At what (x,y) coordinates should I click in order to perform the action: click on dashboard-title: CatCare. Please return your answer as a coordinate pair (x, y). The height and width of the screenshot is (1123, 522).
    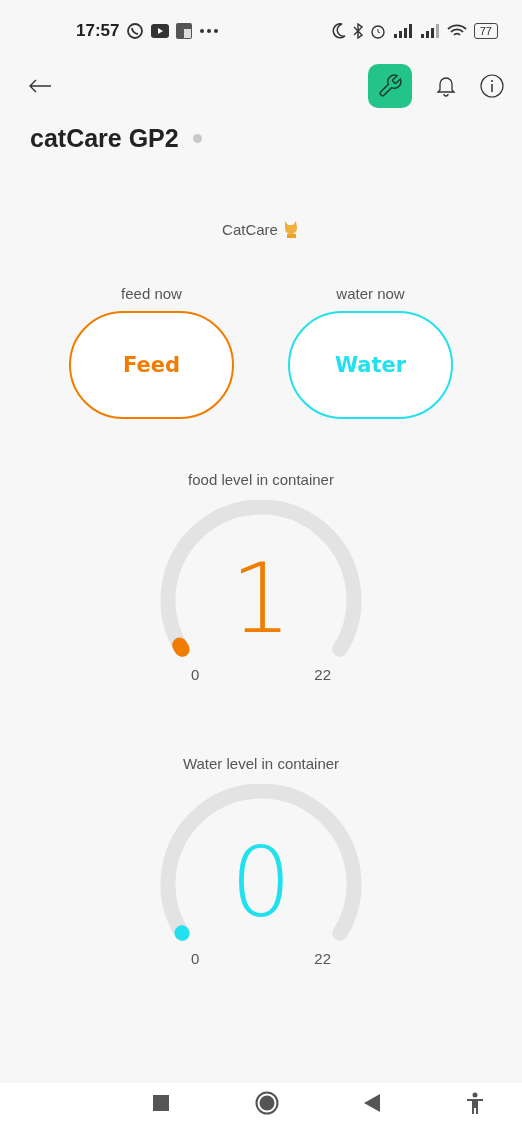
    Looking at the image, I should click on (250, 229).